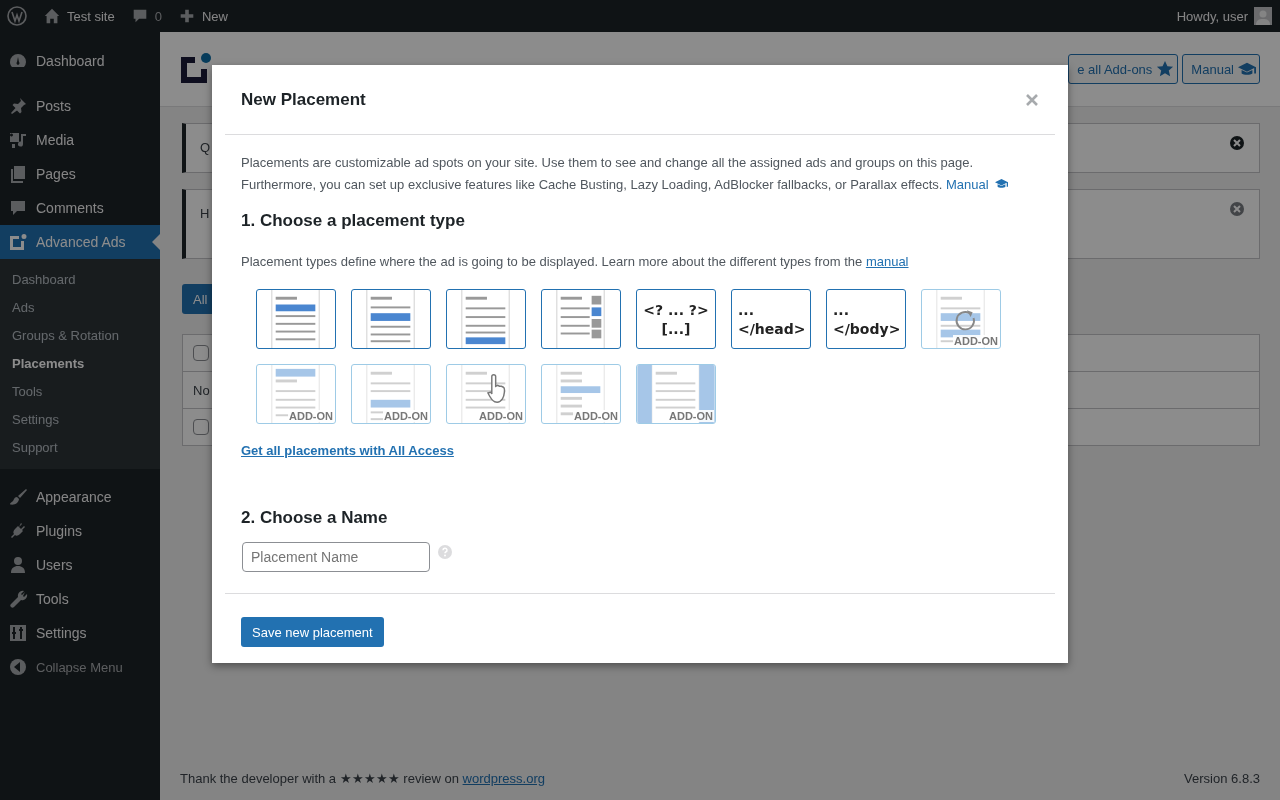 The width and height of the screenshot is (1280, 800). Describe the element at coordinates (1123, 69) in the screenshot. I see `header-button: e all Add-ons` at that location.